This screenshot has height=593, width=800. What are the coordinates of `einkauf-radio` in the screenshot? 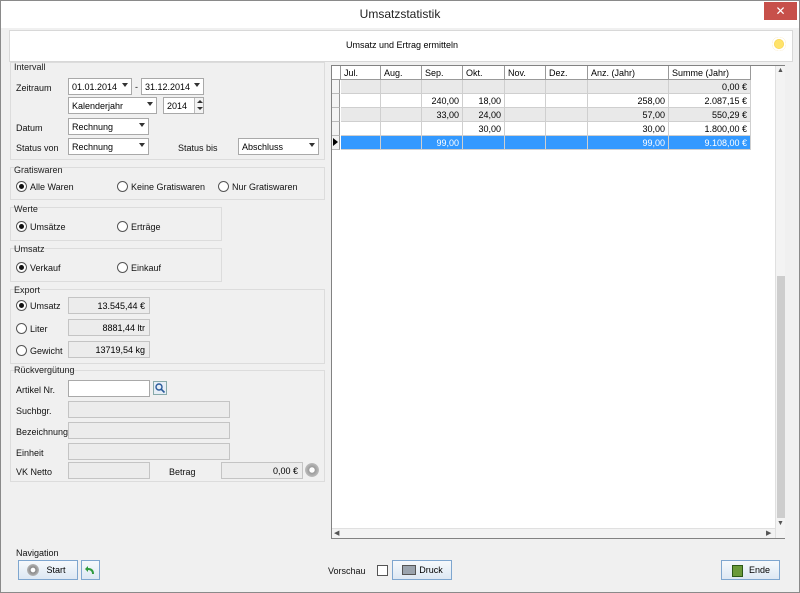 It's located at (122, 267).